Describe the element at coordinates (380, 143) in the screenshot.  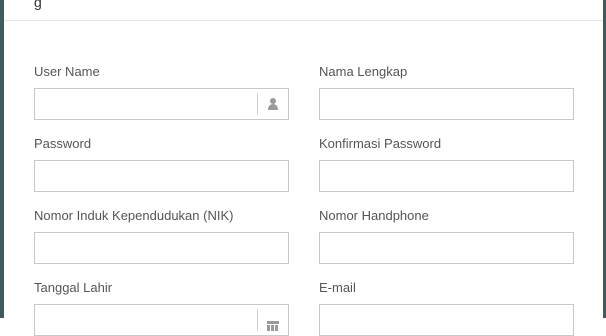
I see `confirm-password-label: Konfirmasi Password` at that location.